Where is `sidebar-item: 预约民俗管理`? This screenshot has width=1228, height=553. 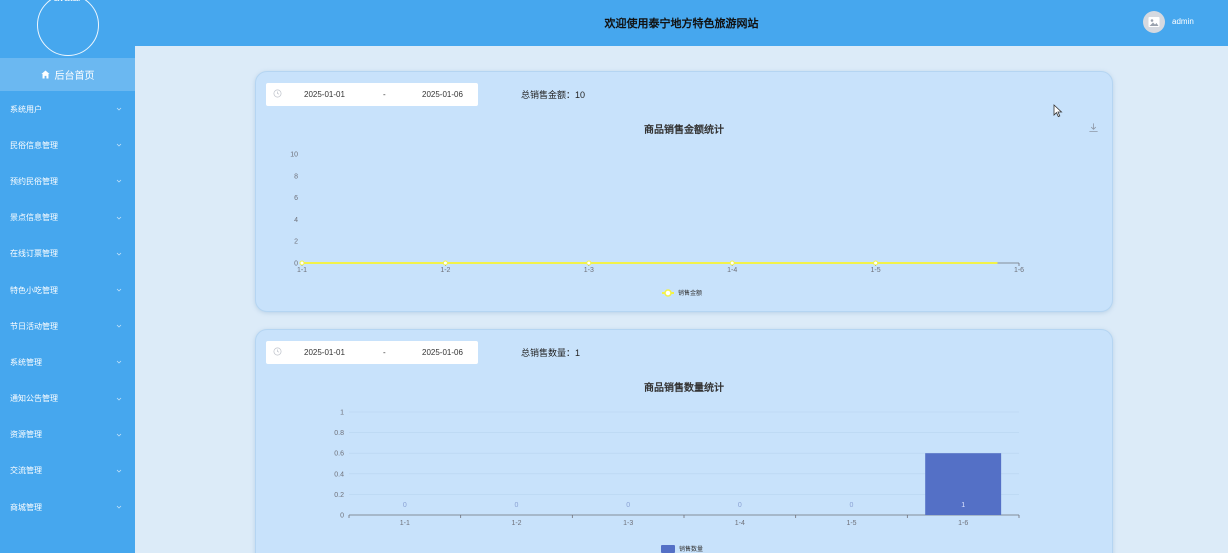
sidebar-item: 预约民俗管理 is located at coordinates (67, 181).